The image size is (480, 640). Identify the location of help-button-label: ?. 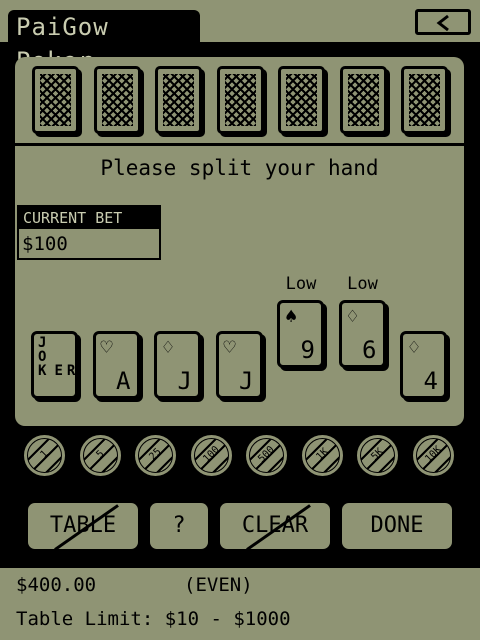
(179, 525).